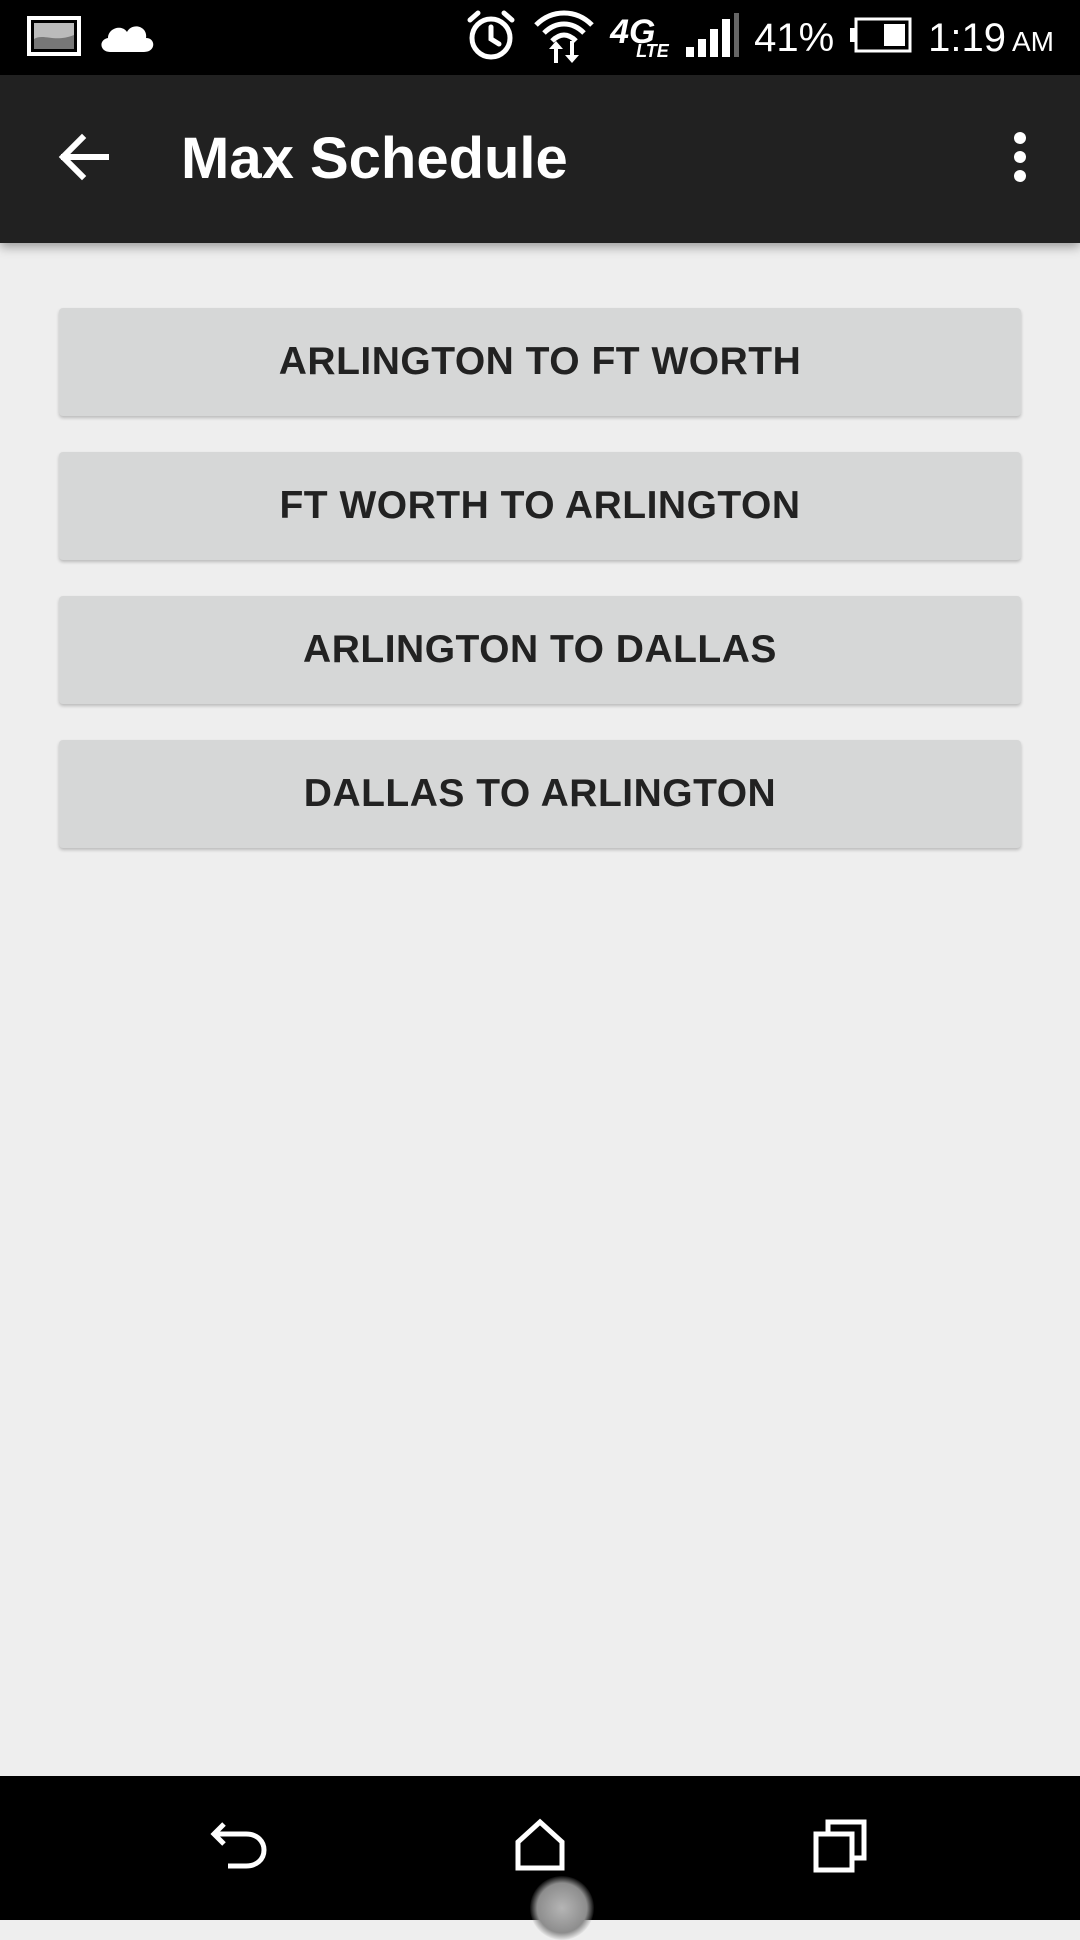 Image resolution: width=1080 pixels, height=1940 pixels. I want to click on clock-ampm: AM, so click(1033, 41).